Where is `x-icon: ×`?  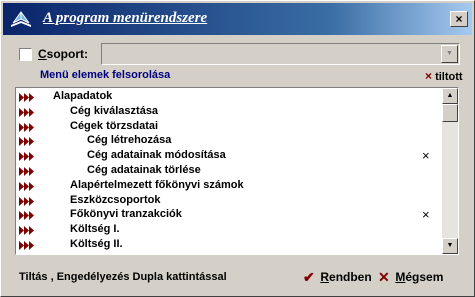 x-icon: × is located at coordinates (429, 76).